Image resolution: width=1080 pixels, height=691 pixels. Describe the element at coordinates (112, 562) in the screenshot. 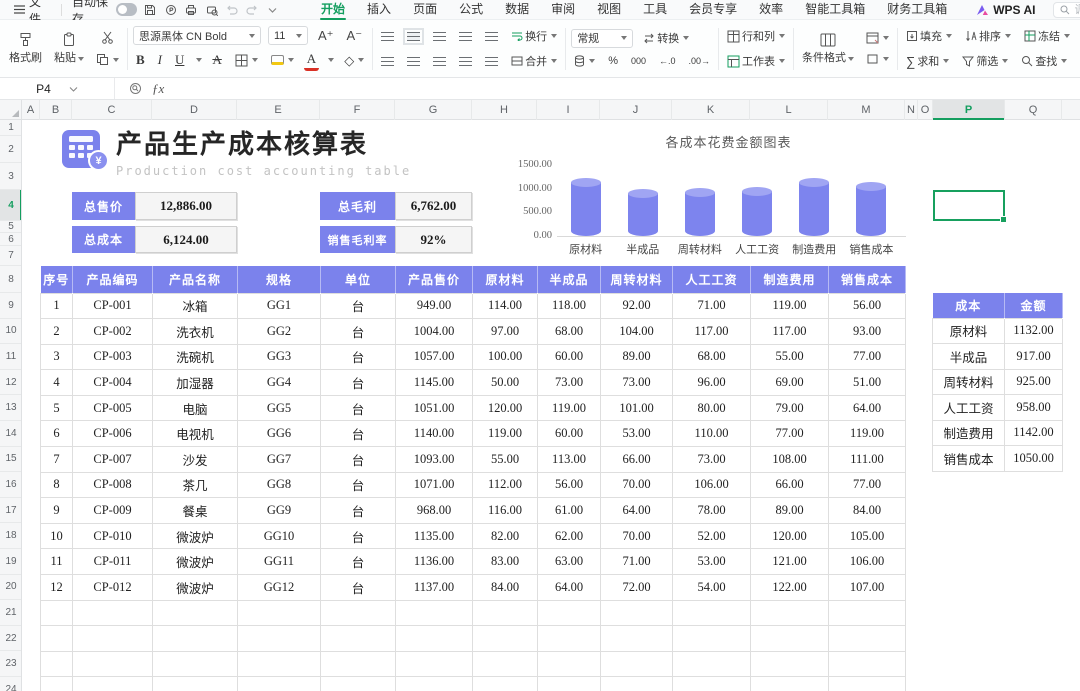

I see `cell: CP-011` at that location.